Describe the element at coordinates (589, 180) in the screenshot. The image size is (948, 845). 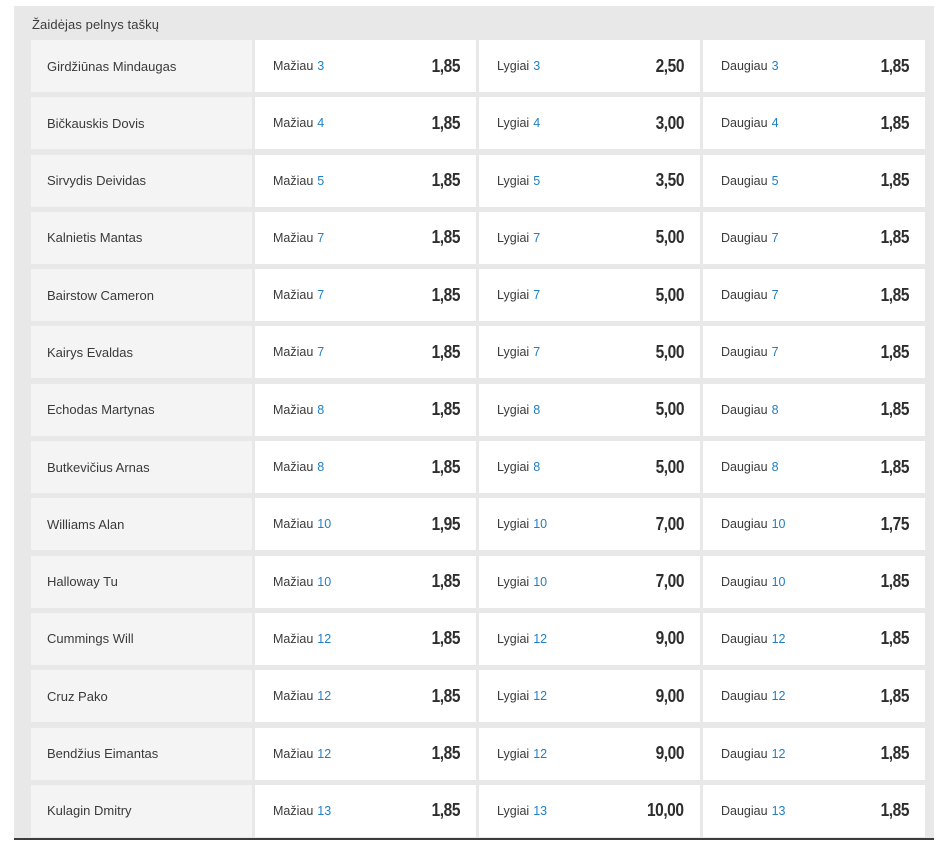
I see `odd-equal-button: Lygiai 5 3,50` at that location.